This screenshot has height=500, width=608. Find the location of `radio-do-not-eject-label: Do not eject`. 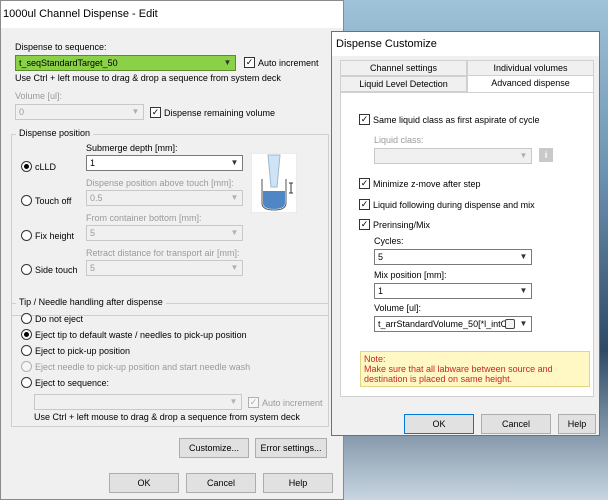

radio-do-not-eject-label: Do not eject is located at coordinates (59, 319).